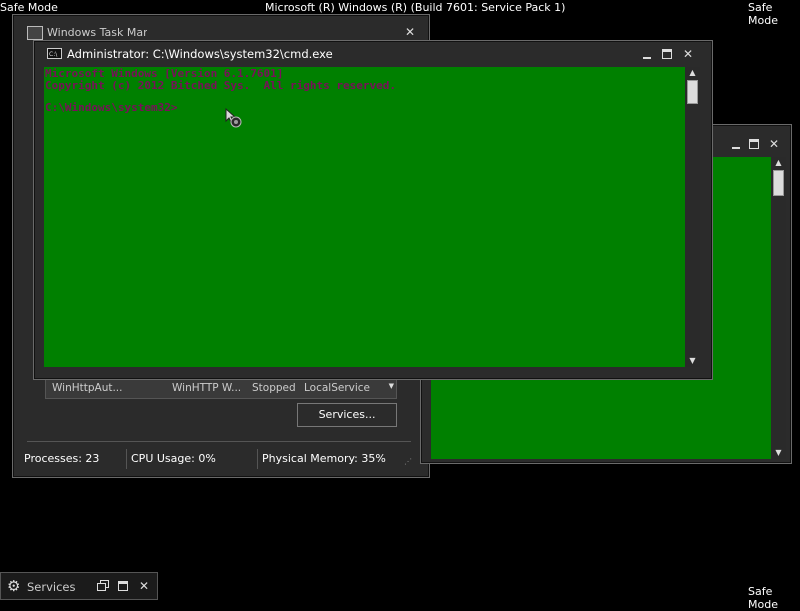 The width and height of the screenshot is (800, 611). Describe the element at coordinates (111, 108) in the screenshot. I see `console-prompt: C:\Windows\system32>` at that location.